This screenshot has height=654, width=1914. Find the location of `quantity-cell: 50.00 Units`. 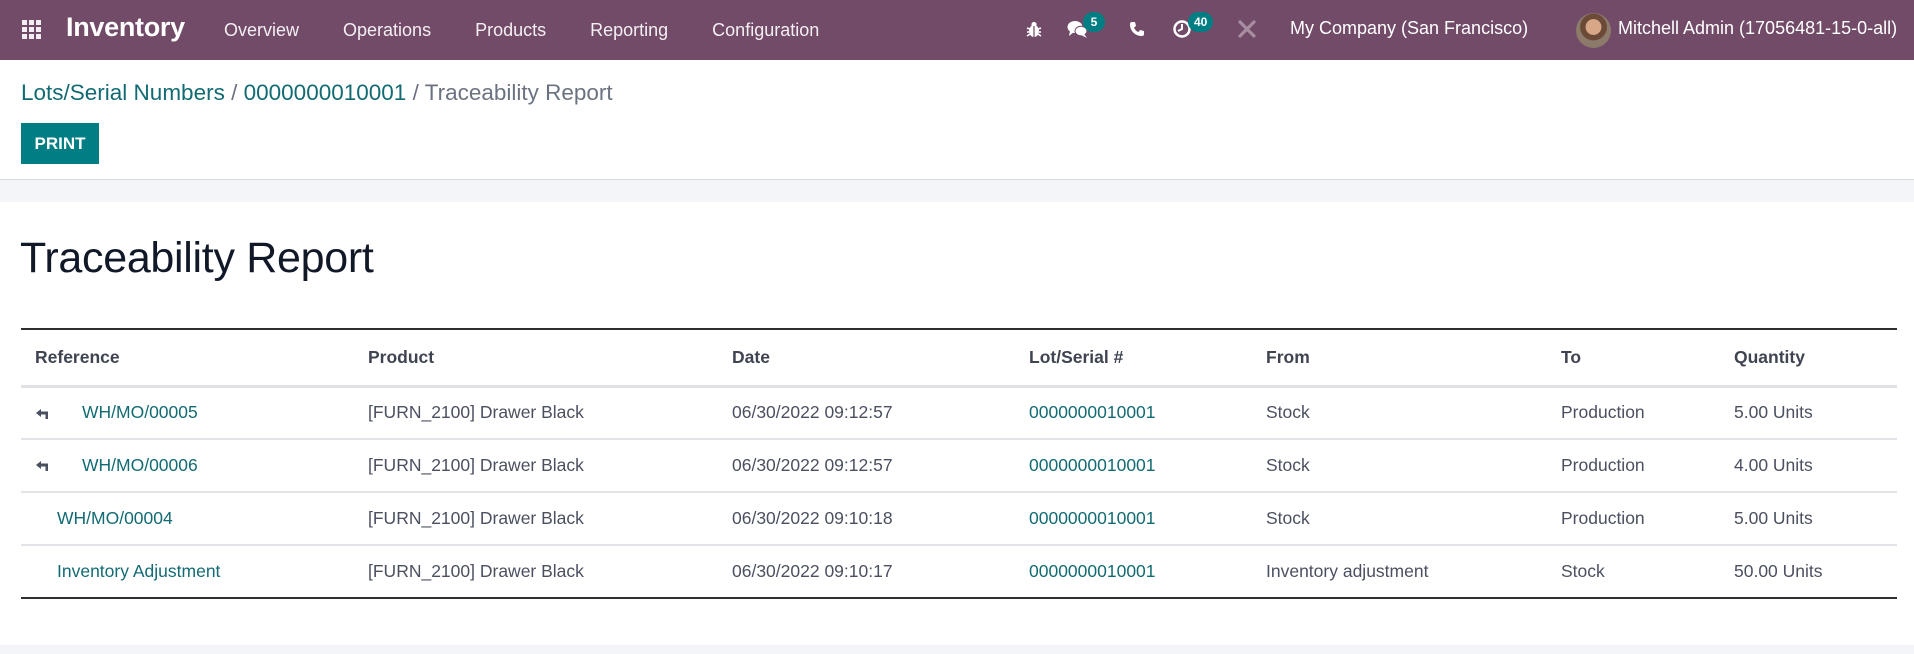

quantity-cell: 50.00 Units is located at coordinates (1778, 571).